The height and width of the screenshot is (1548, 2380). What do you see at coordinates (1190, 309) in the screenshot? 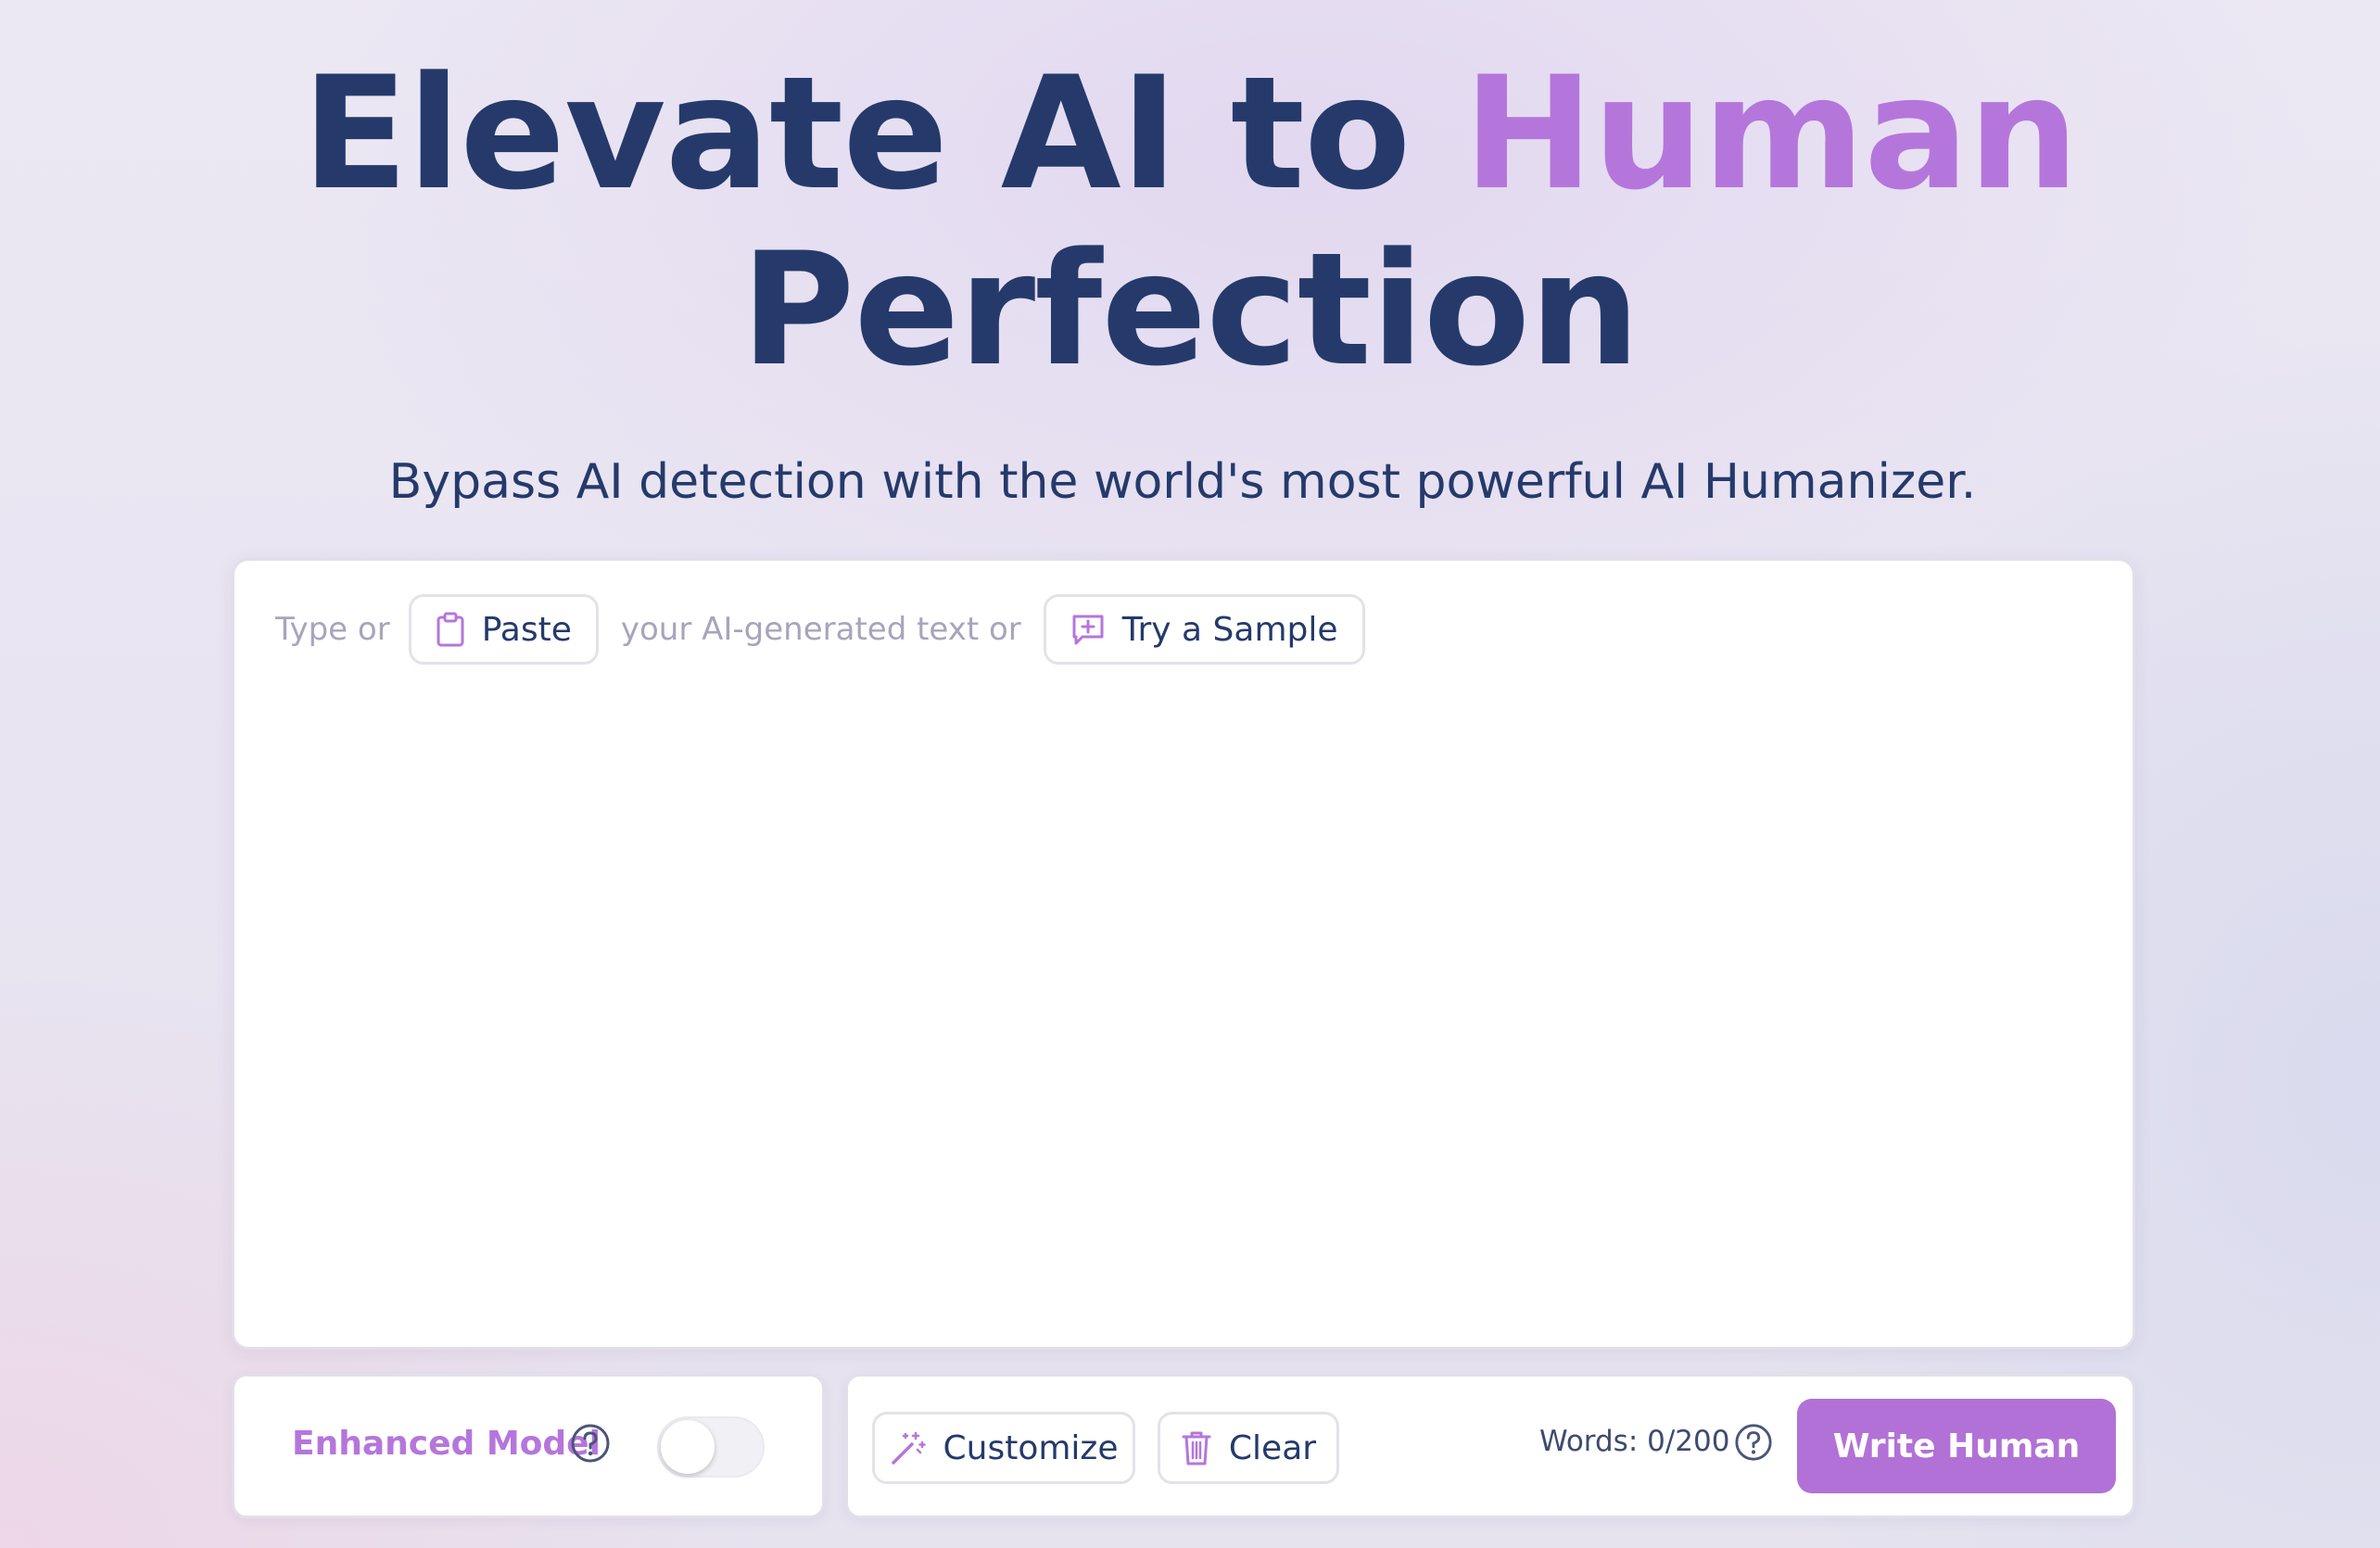
I see `hero-title-line-2: Perfection` at bounding box center [1190, 309].